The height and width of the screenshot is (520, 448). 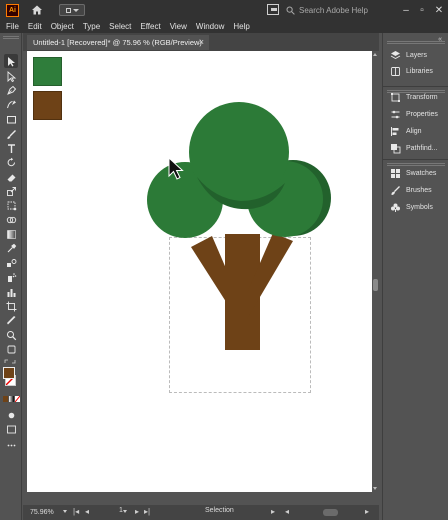 I want to click on arrange-documents-icon, so click(x=273, y=9).